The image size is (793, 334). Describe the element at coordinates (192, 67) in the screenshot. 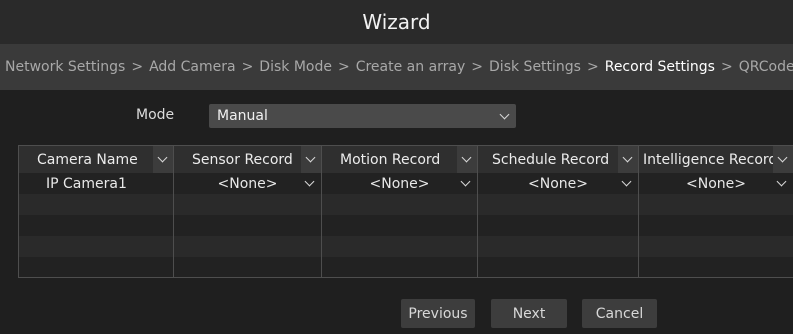

I see `breadcrumb-add-camera: Add Camera` at that location.